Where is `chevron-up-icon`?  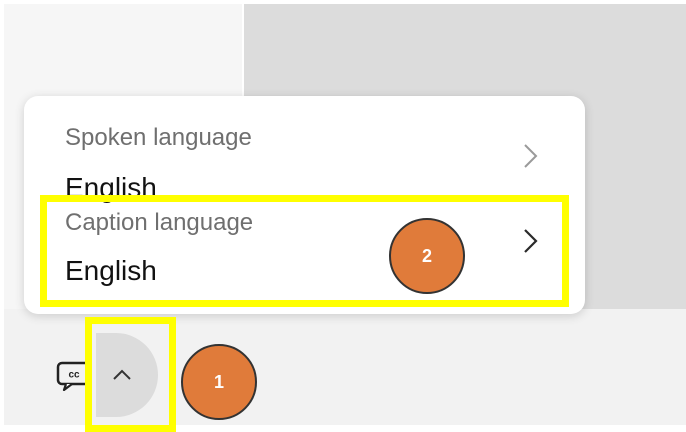
chevron-up-icon is located at coordinates (122, 374).